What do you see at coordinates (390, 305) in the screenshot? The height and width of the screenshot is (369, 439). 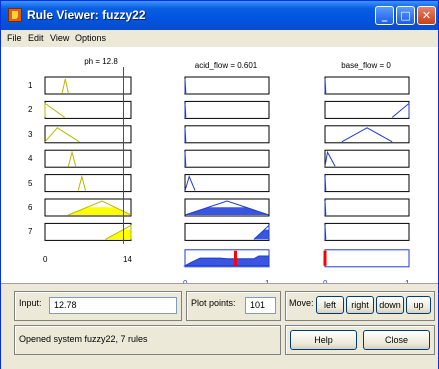 I see `move-down-button: down` at bounding box center [390, 305].